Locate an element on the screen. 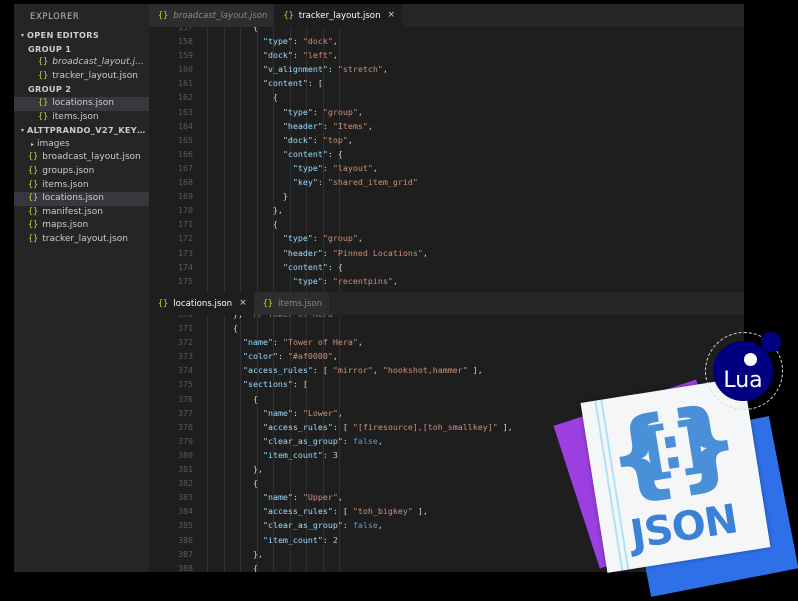 The image size is (798, 601). code-line: 170 }, is located at coordinates (446, 210).